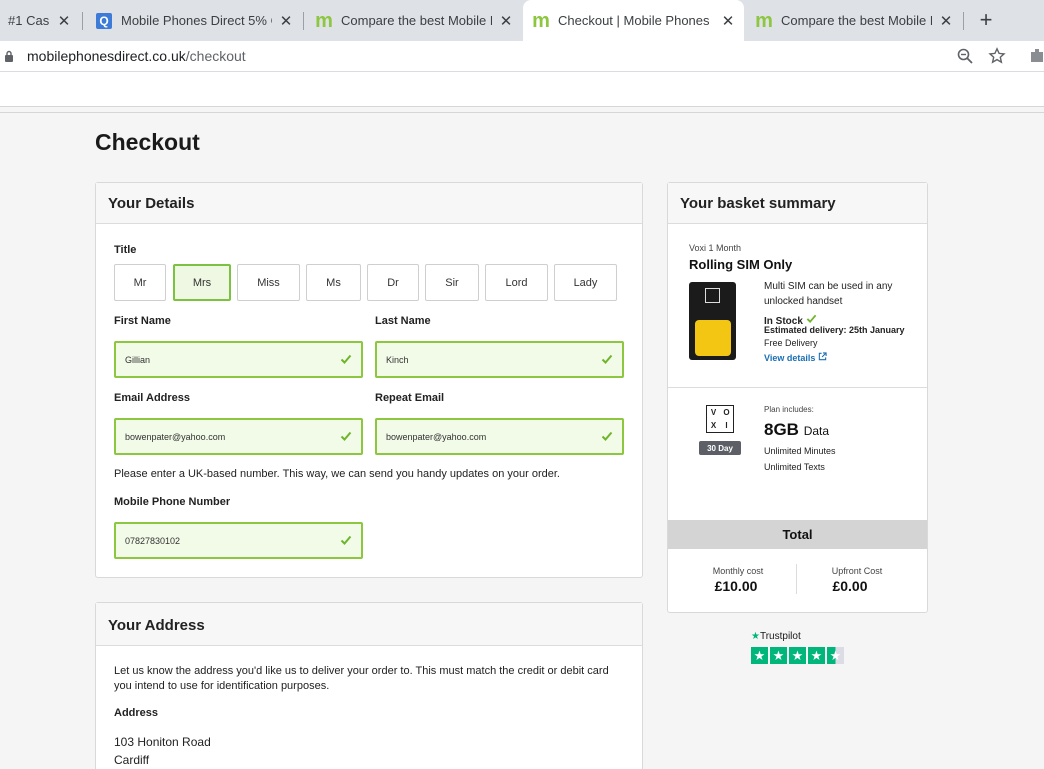  Describe the element at coordinates (797, 534) in the screenshot. I see `total-heading: Total` at that location.